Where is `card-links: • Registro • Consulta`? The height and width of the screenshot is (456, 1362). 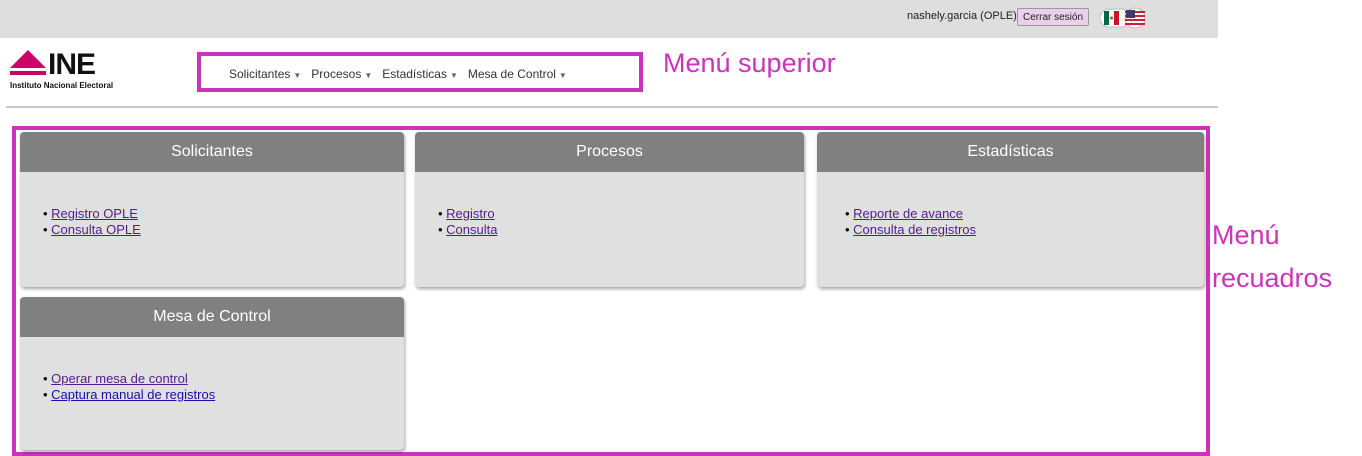 card-links: • Registro • Consulta is located at coordinates (467, 222).